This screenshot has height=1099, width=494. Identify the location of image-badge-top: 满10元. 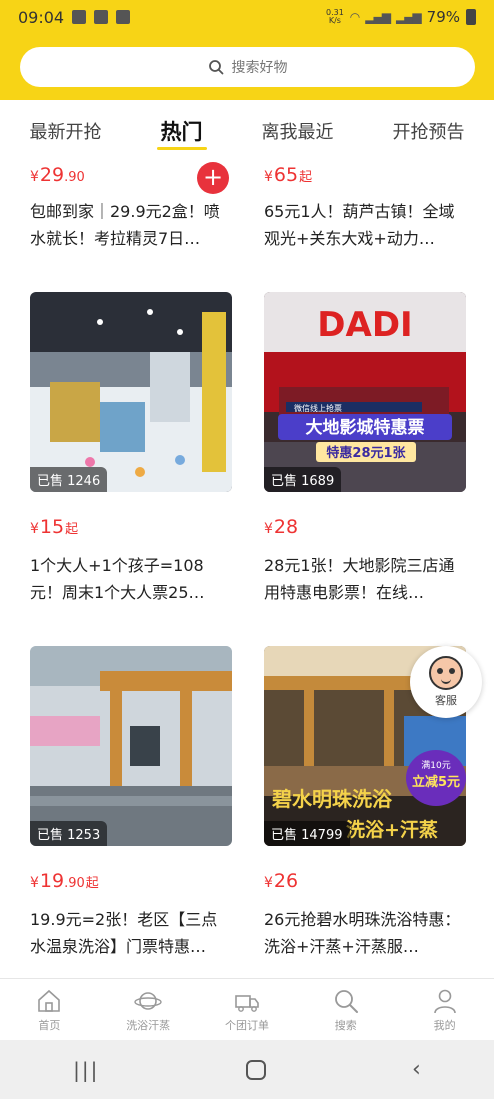
(435, 765).